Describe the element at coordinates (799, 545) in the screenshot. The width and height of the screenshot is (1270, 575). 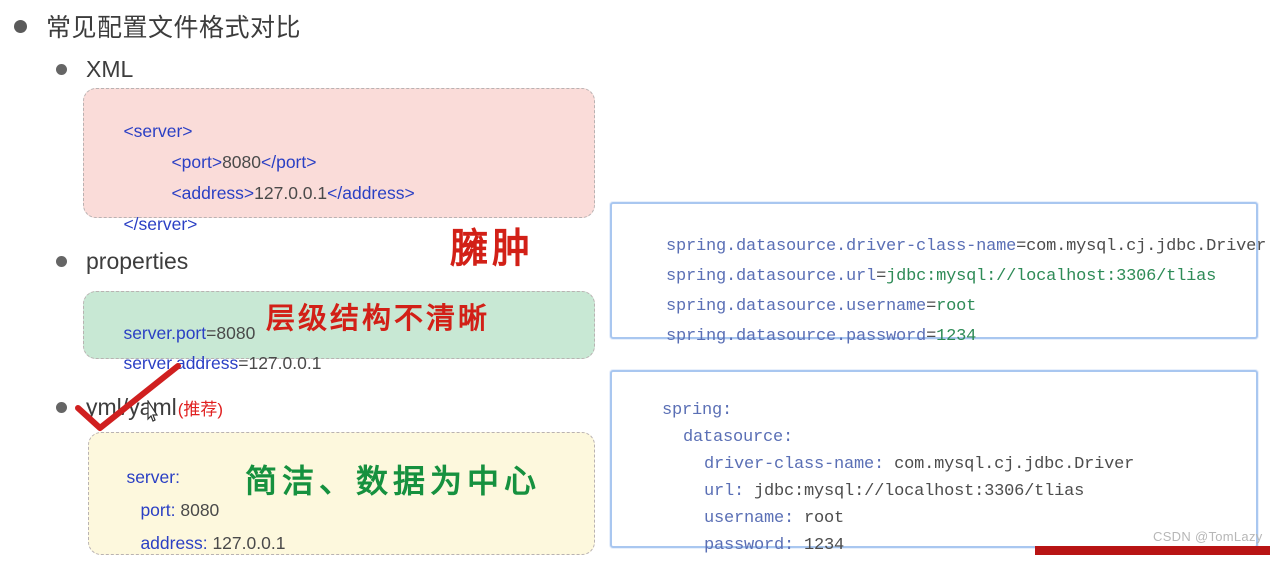
I see `yaml-panel-space` at that location.